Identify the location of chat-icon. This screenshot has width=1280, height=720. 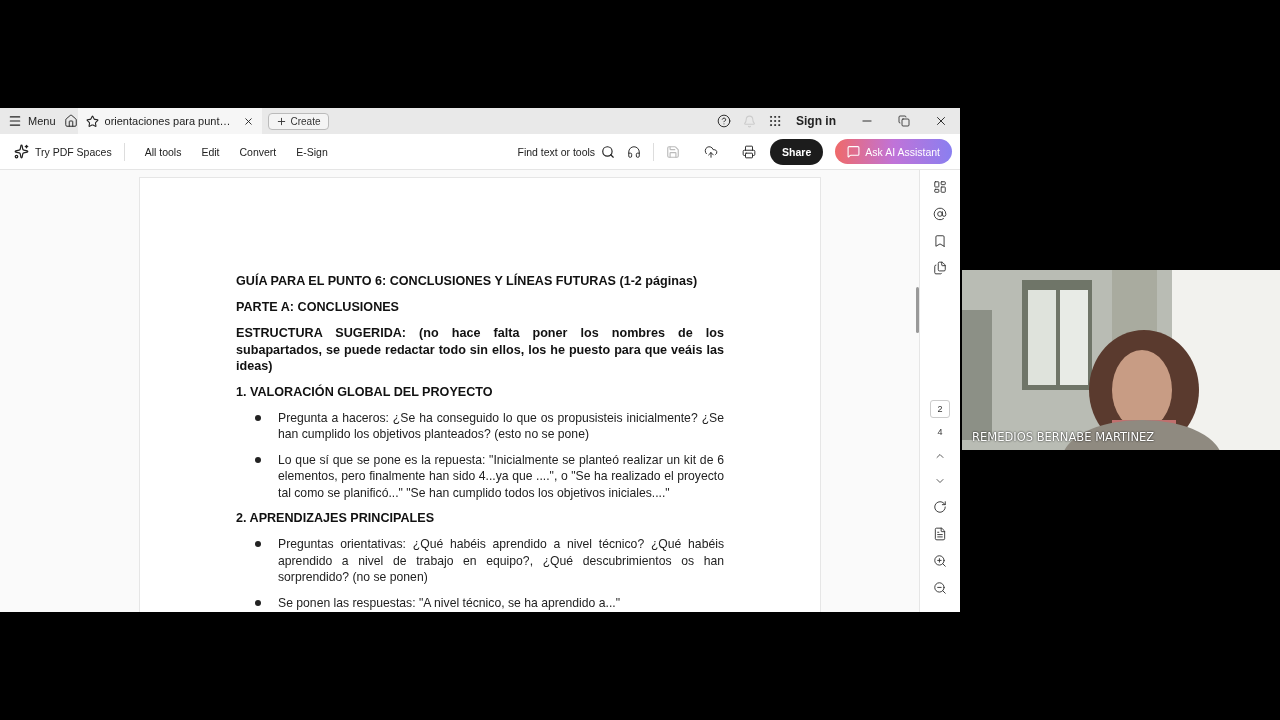
(854, 151).